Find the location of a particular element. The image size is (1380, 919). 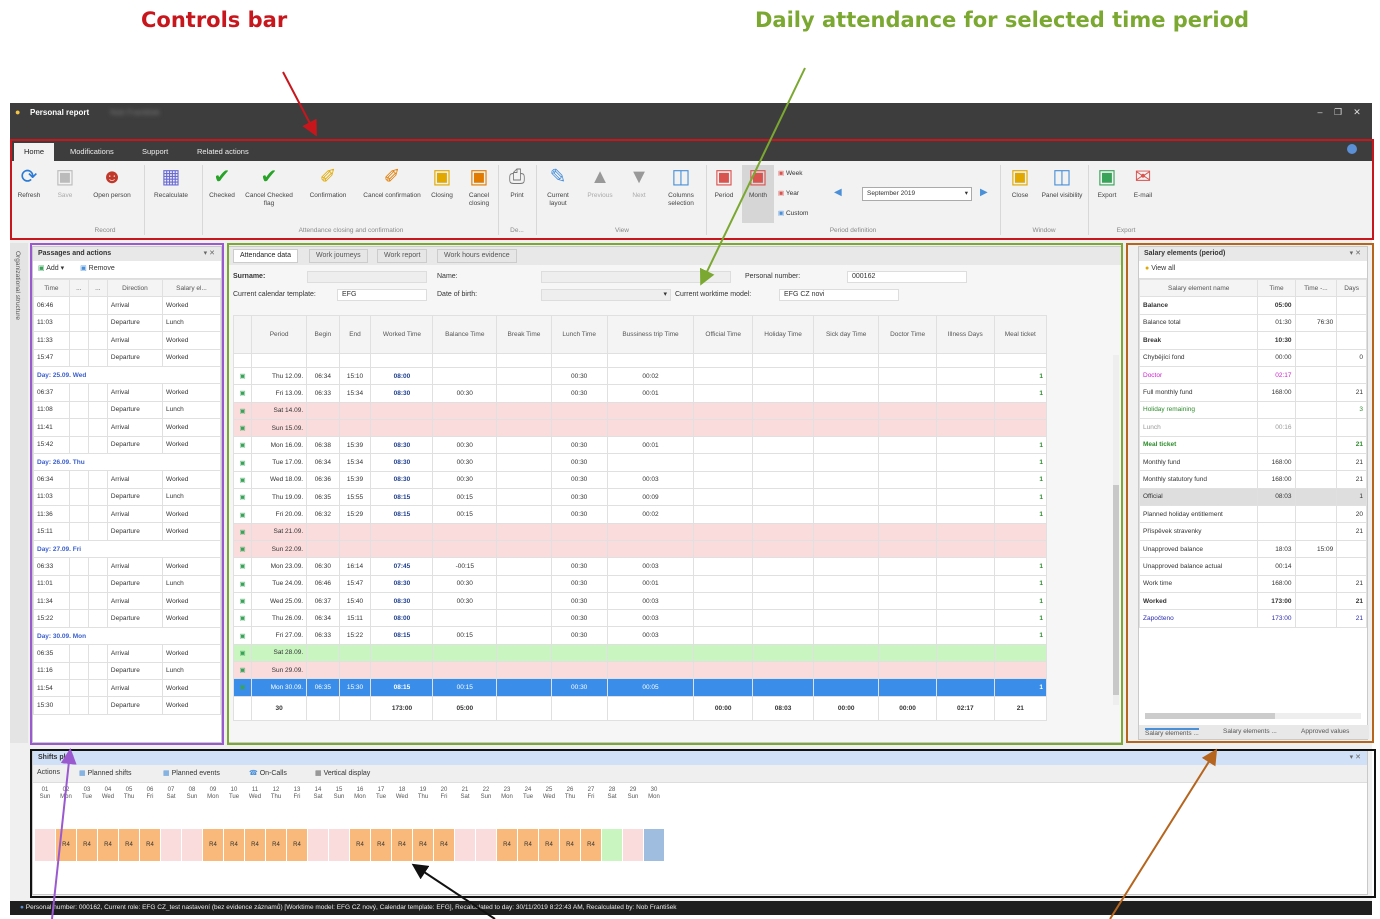

attendance-filter-row is located at coordinates (640, 360).